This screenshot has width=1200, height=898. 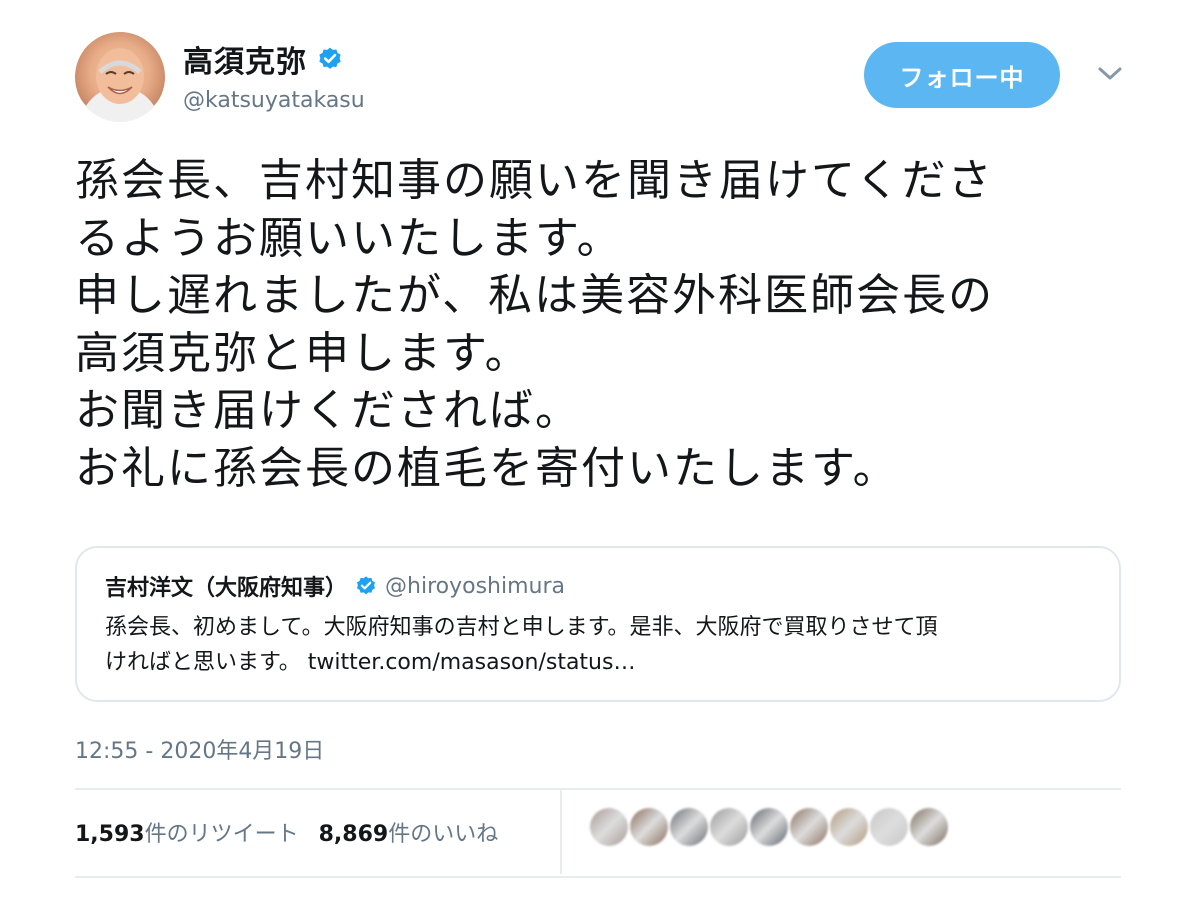 I want to click on quoted-tweet-line: 孫会長、初めまして。大阪府知事の吉村と申します。是非、大阪府で買取りさせて頂, so click(x=521, y=627).